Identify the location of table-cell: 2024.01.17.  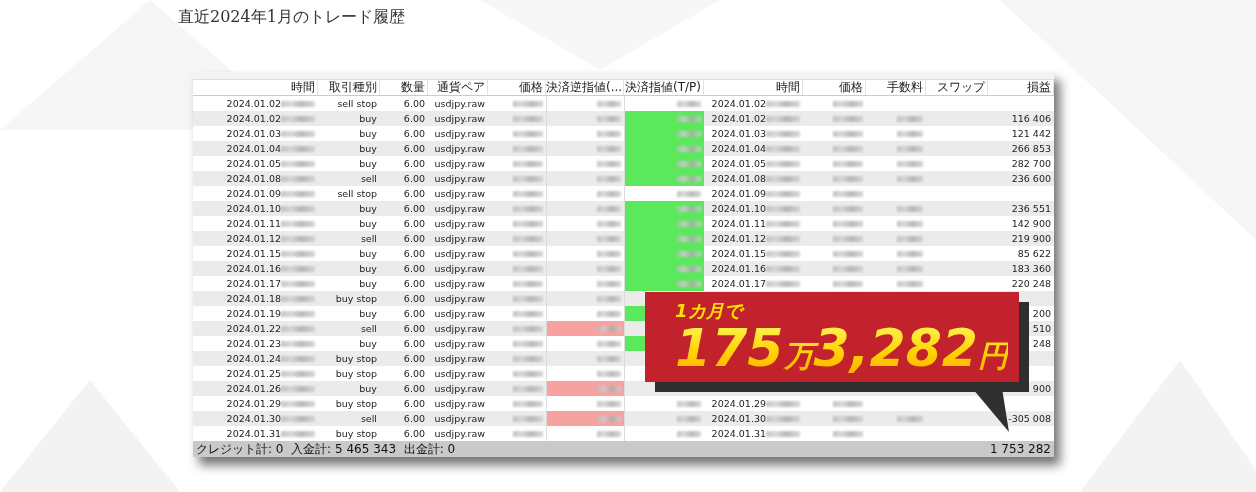
(738, 283).